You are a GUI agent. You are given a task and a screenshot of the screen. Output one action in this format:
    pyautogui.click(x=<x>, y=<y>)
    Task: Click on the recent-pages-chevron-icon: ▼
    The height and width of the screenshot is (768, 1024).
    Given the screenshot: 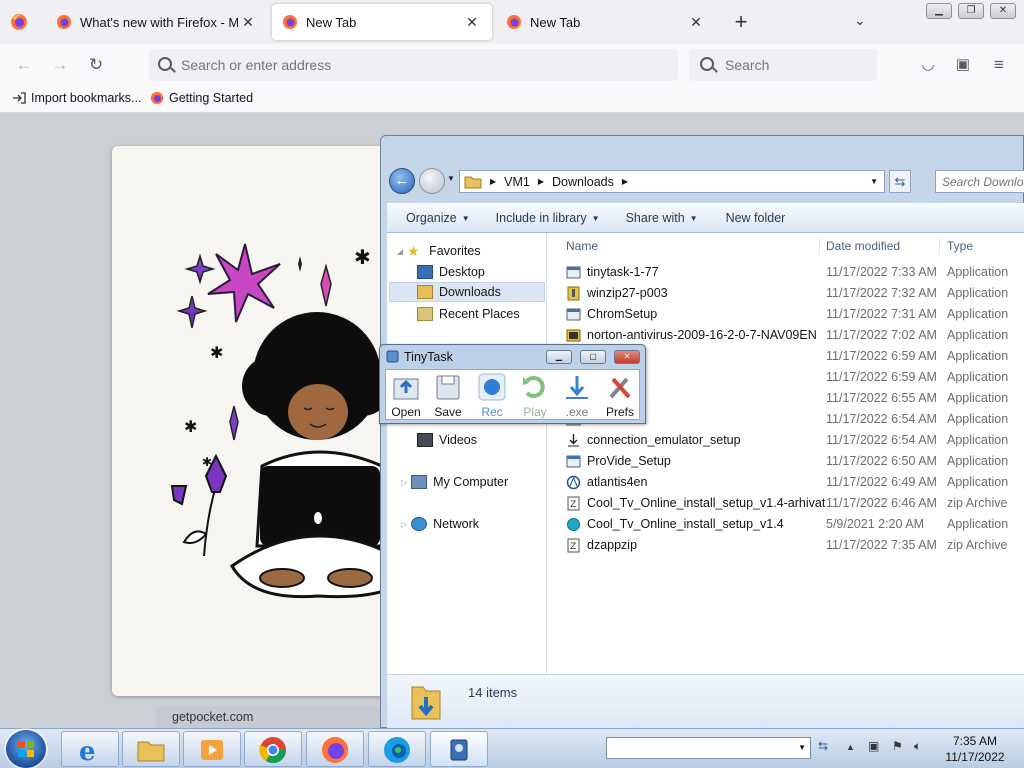 What is the action you would take?
    pyautogui.click(x=451, y=178)
    